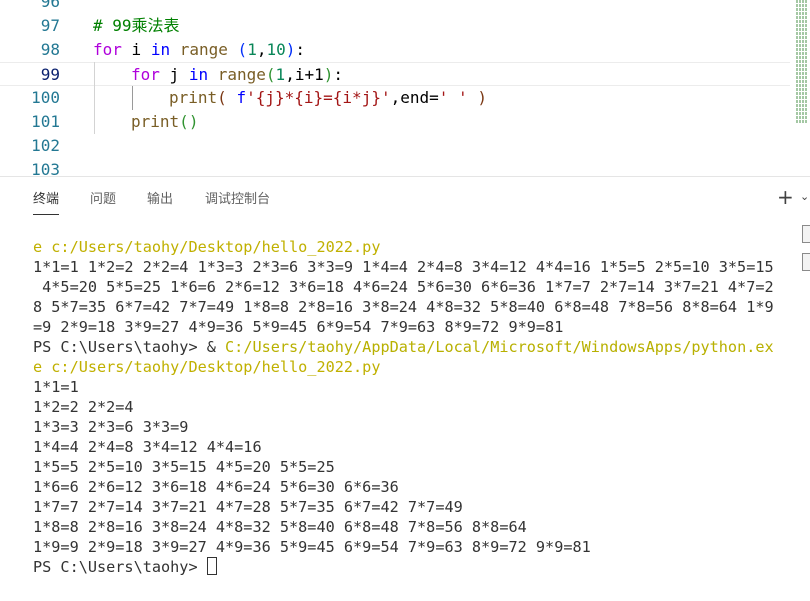 The height and width of the screenshot is (601, 810). I want to click on tab-output: 输出, so click(160, 200).